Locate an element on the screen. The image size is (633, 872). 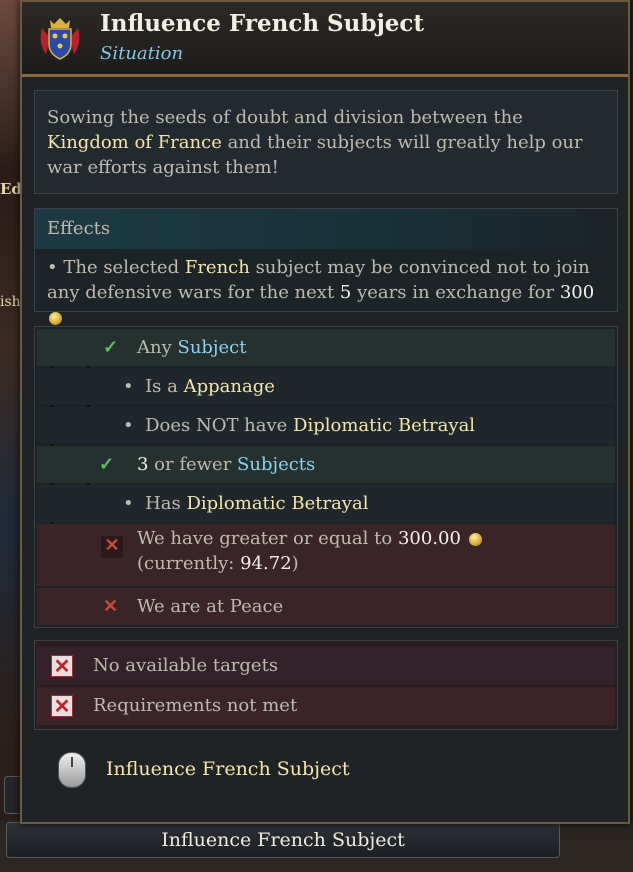
status-row: ✕ No available targets is located at coordinates (326, 666).